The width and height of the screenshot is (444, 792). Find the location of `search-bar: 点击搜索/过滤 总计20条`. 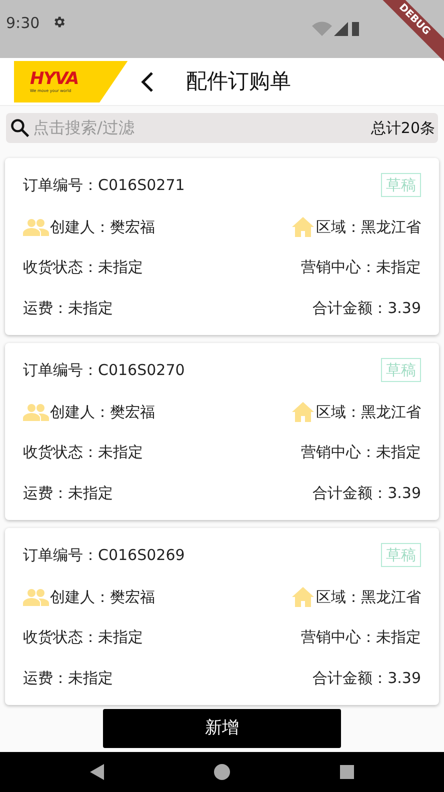

search-bar: 点击搜索/过滤 总计20条 is located at coordinates (222, 128).